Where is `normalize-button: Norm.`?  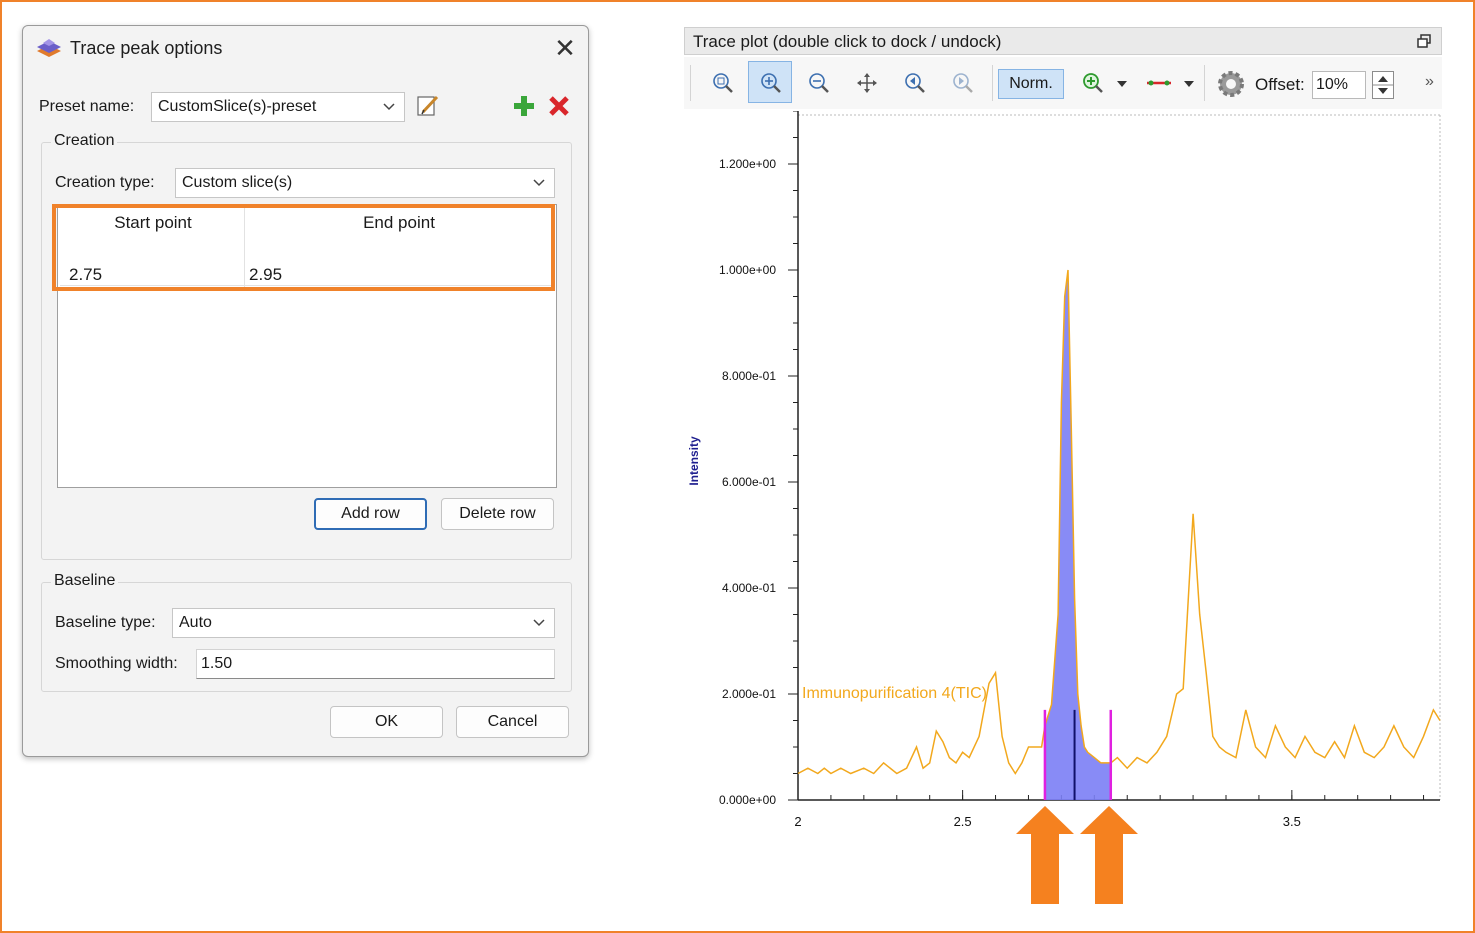
normalize-button: Norm. is located at coordinates (1031, 84).